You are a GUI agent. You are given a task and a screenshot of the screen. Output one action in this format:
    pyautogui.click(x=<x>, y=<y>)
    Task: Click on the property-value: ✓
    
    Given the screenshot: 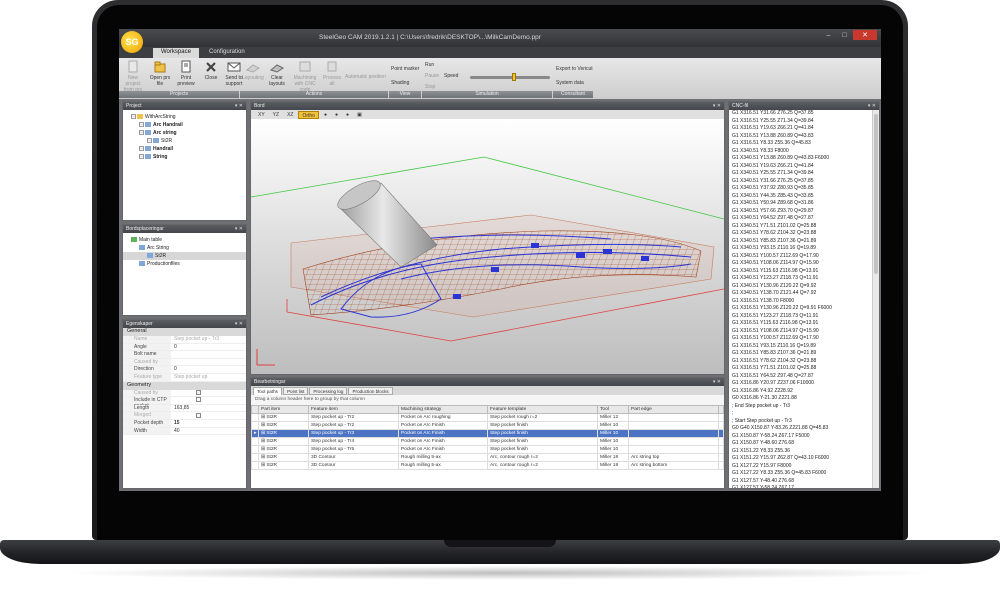 What is the action you would take?
    pyautogui.click(x=208, y=393)
    